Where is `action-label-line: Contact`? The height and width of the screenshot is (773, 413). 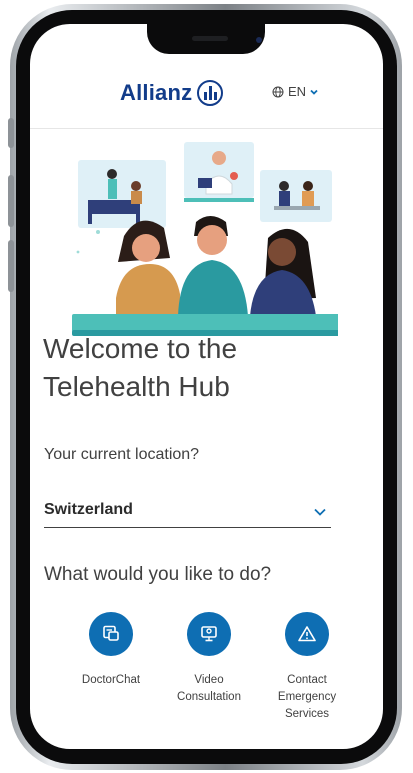 action-label-line: Contact is located at coordinates (307, 680).